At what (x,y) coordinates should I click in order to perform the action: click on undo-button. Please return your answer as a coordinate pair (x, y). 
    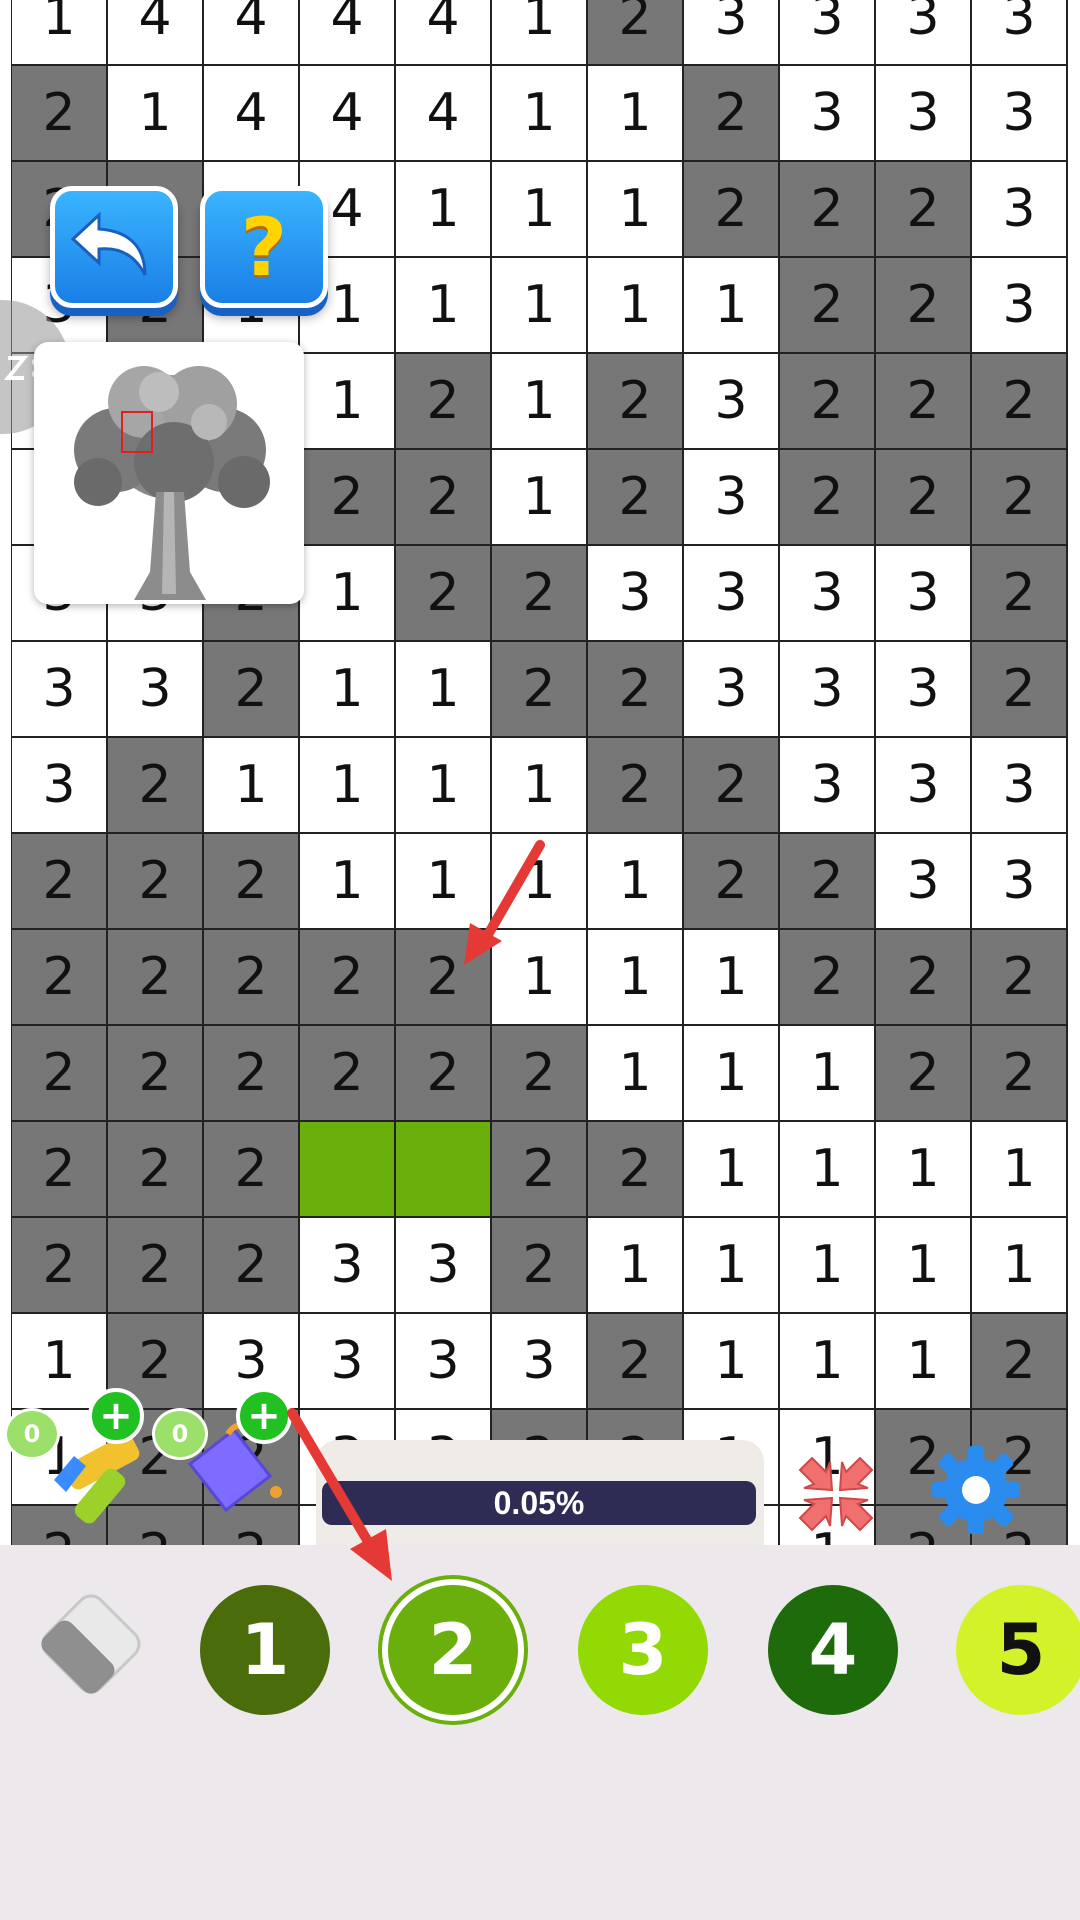
    Looking at the image, I should click on (114, 247).